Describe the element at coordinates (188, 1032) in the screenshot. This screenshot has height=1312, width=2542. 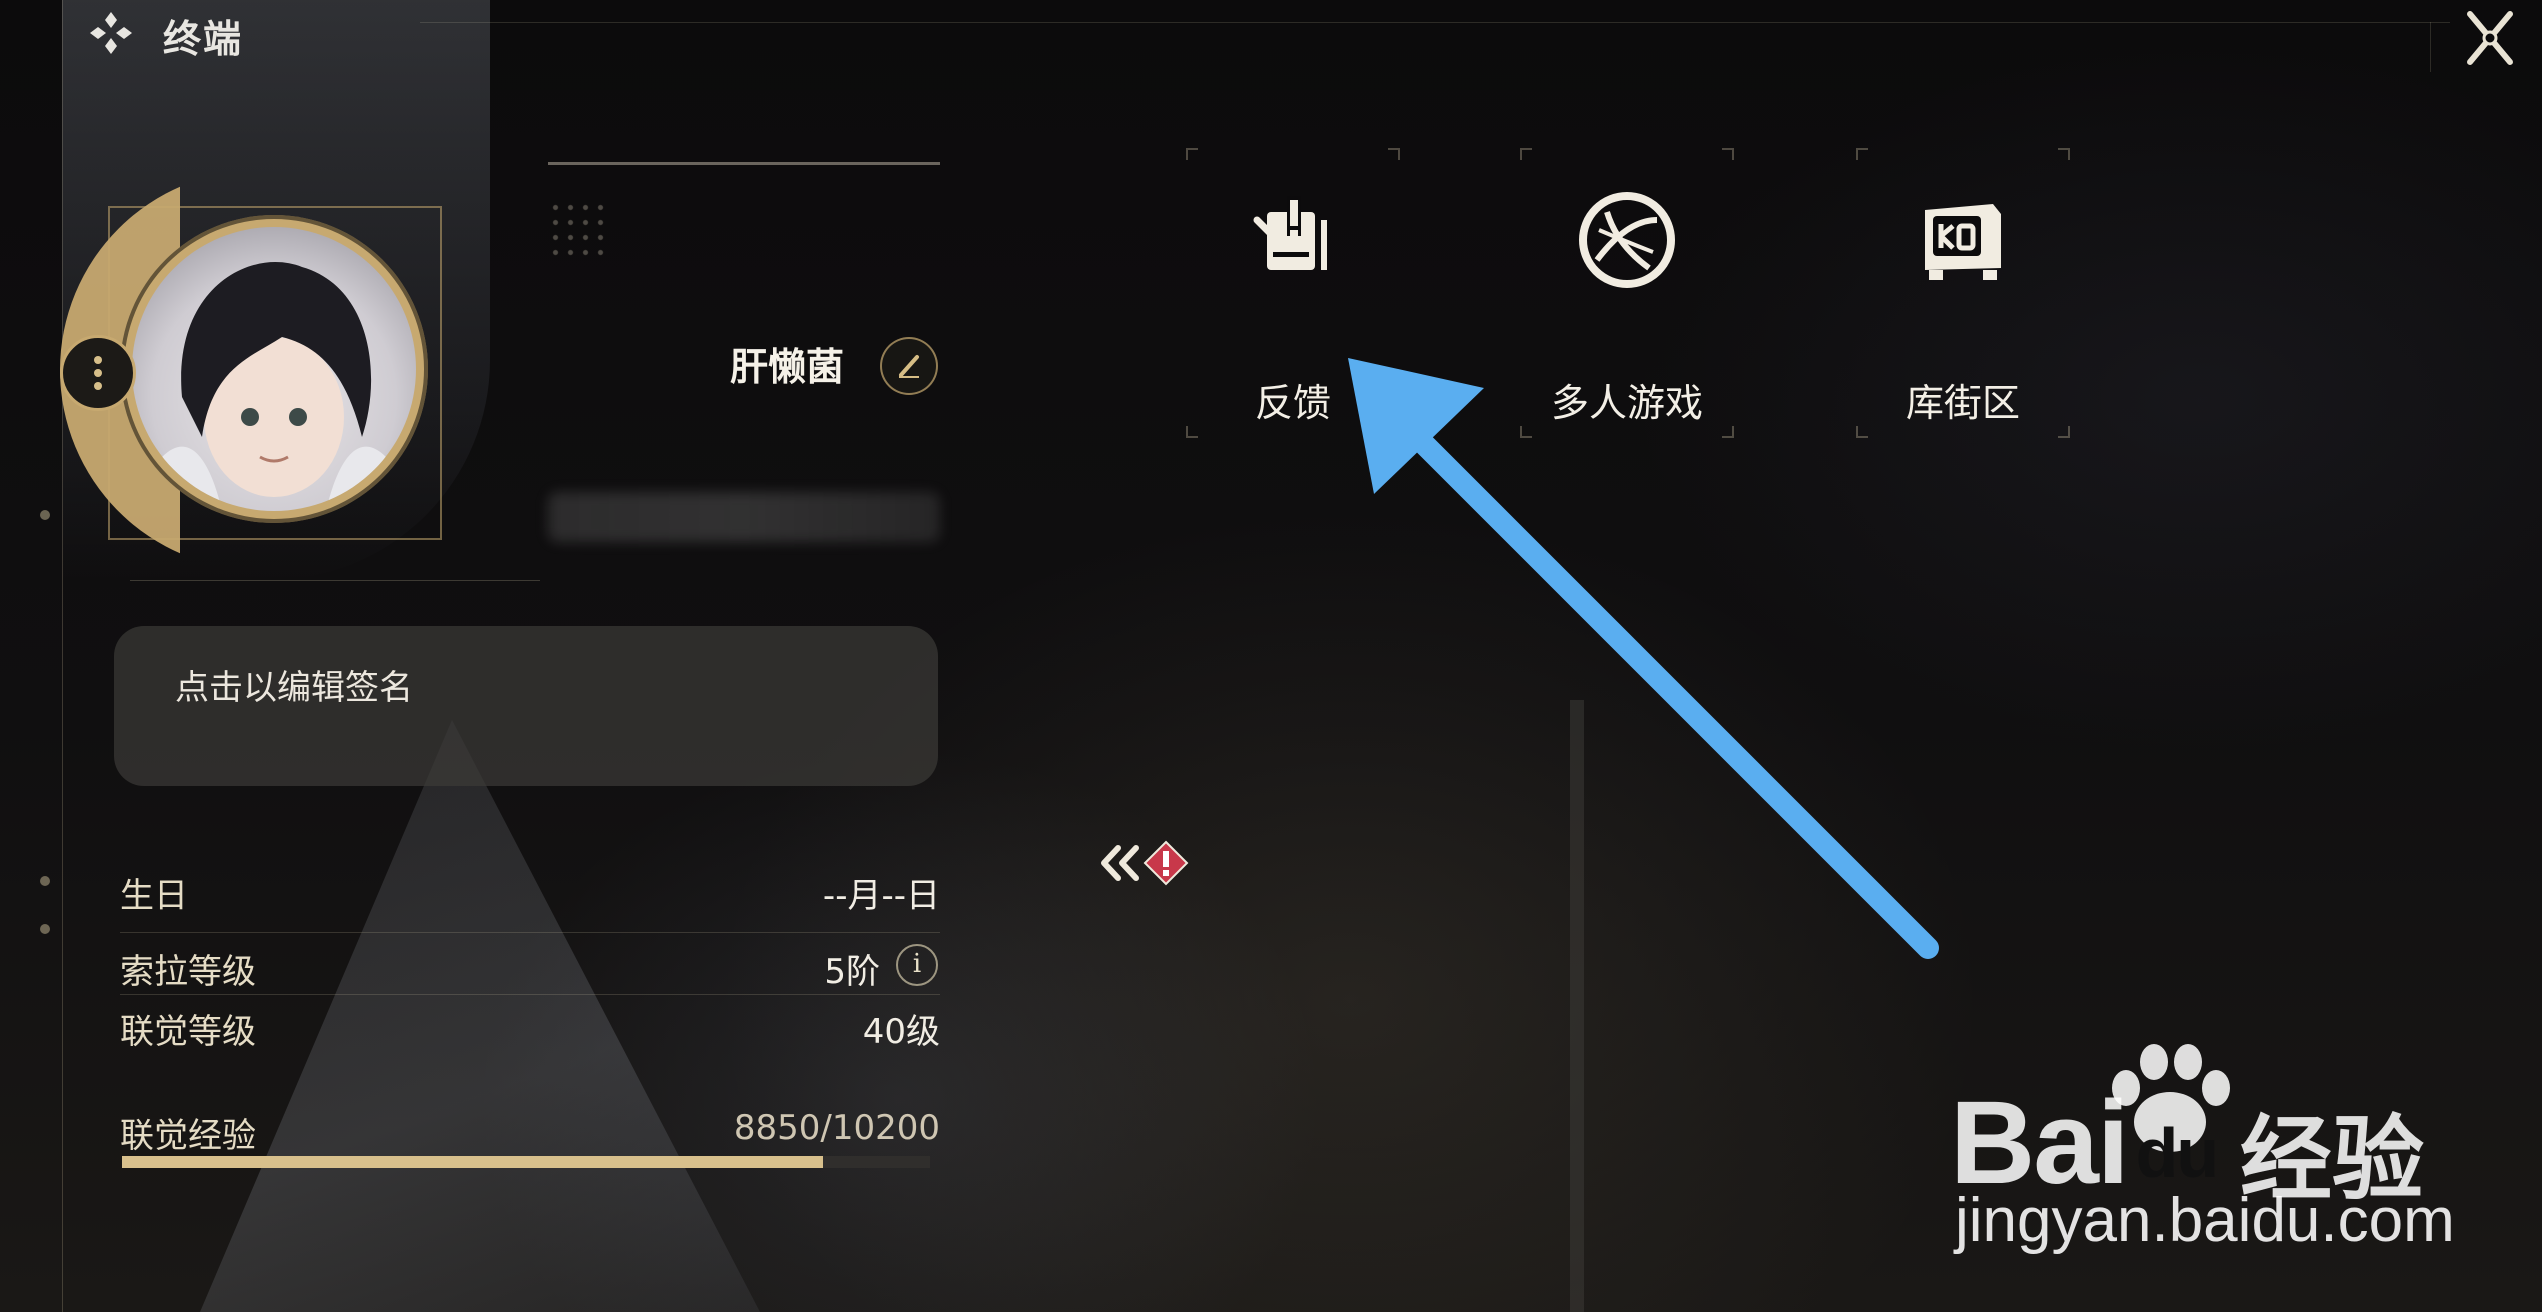
I see `stat-label-union-level: 联觉等级` at that location.